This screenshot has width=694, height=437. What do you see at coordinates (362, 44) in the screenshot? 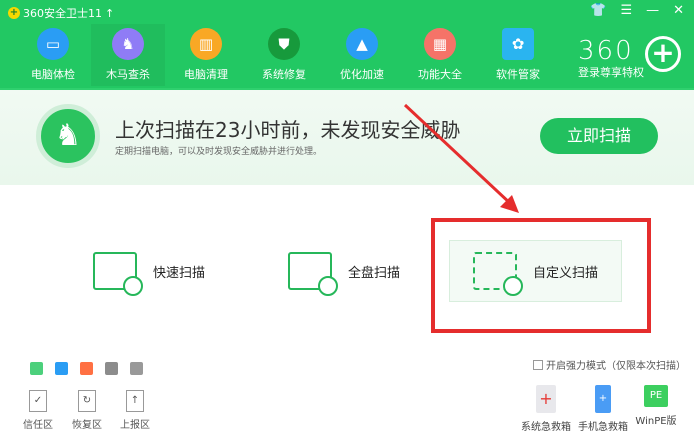
I see `rocket-icon: ▲` at bounding box center [362, 44].